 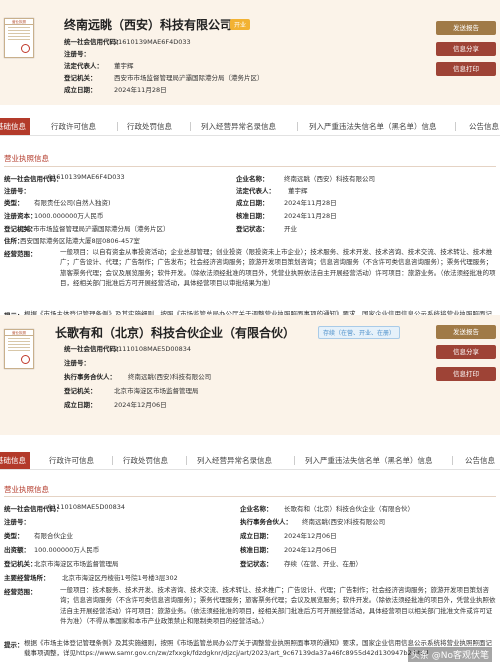 What do you see at coordinates (240, 24) in the screenshot?
I see `status-badge: 开业` at bounding box center [240, 24].